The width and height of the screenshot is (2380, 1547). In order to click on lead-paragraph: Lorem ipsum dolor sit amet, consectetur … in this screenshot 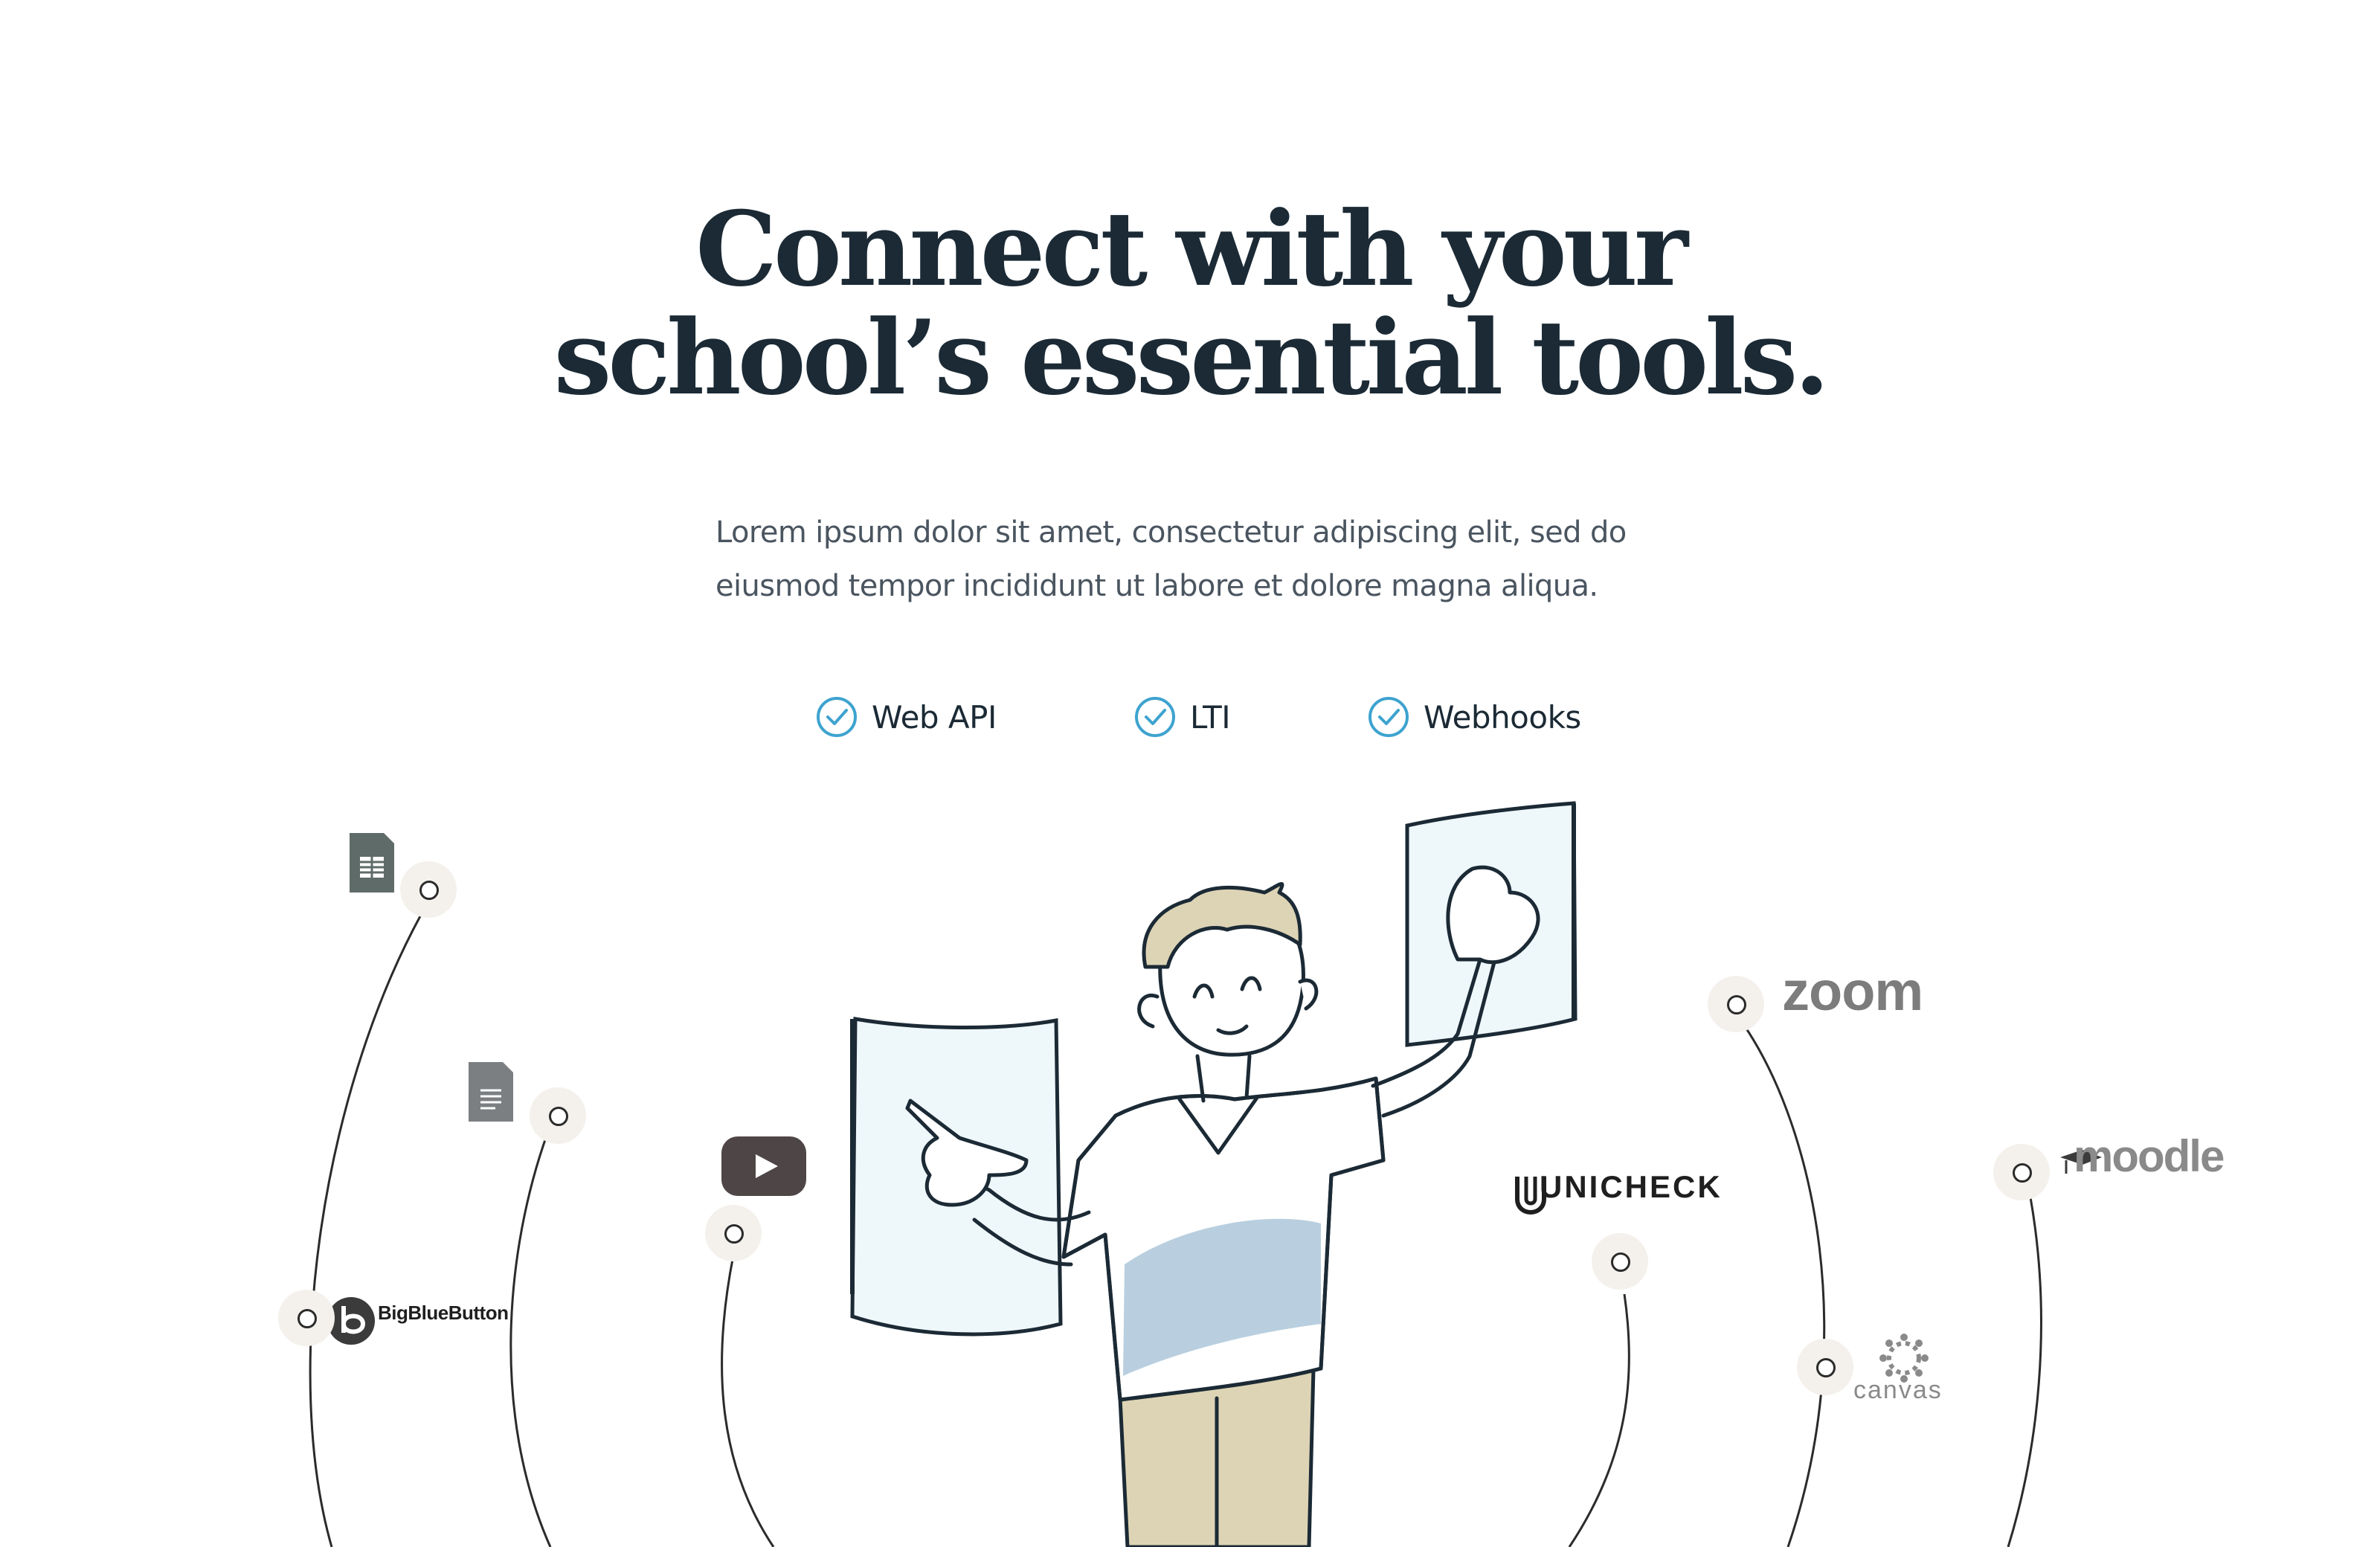, I will do `click(1171, 559)`.